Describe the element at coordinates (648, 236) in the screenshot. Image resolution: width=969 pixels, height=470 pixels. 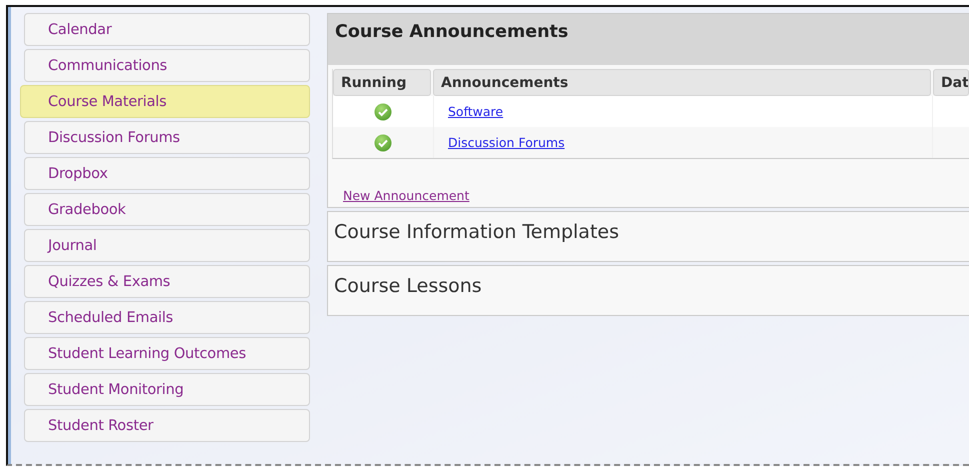
I see `section-header: Course Information Templates` at that location.